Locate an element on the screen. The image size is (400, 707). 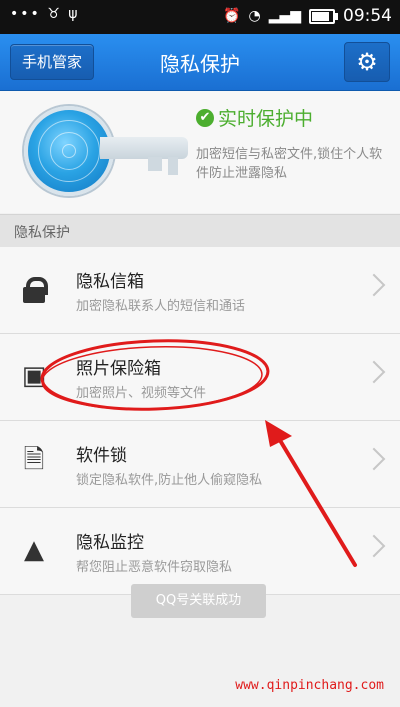
list-item-title: 软件锁 is located at coordinates (101, 456).